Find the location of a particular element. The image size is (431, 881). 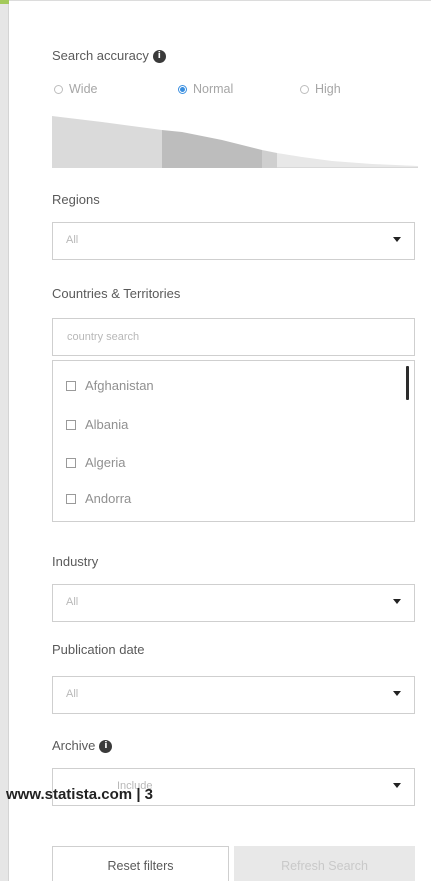

industry-value: All is located at coordinates (72, 602).